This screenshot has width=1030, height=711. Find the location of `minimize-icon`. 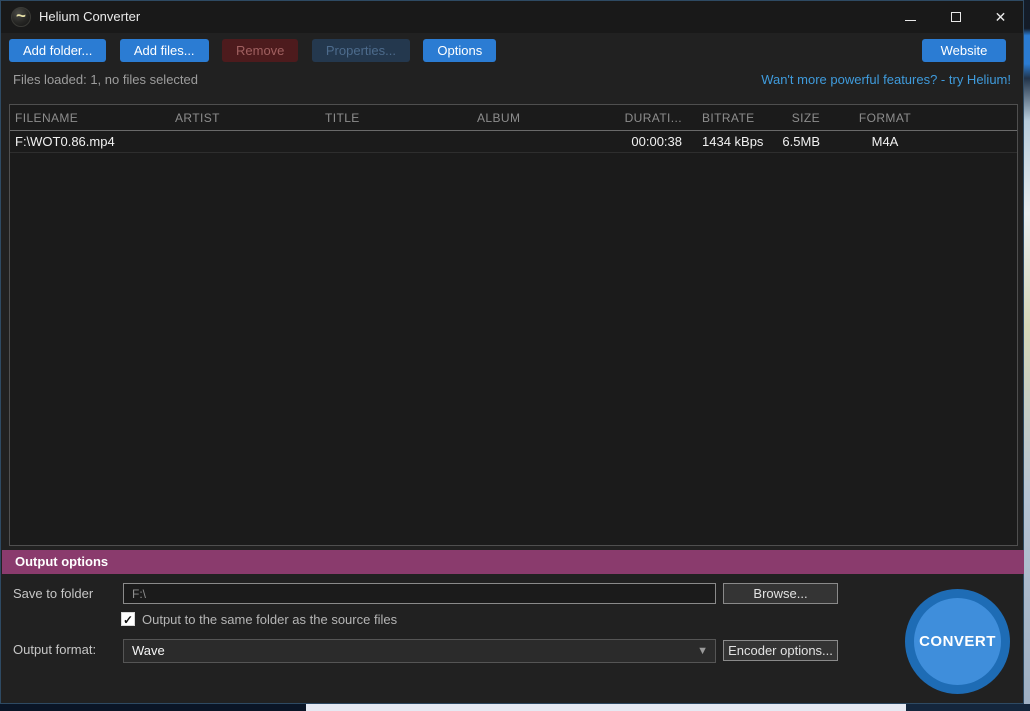

minimize-icon is located at coordinates (910, 20).